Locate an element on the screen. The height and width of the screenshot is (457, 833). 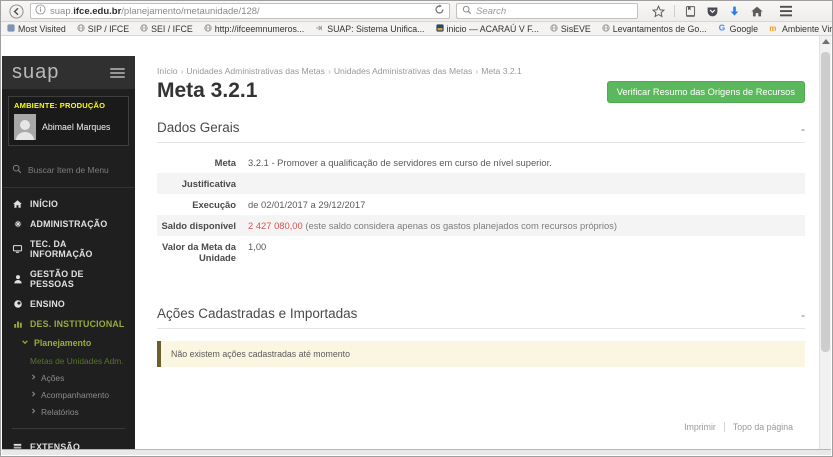
sidebar-hamburger-icon is located at coordinates (117, 72).